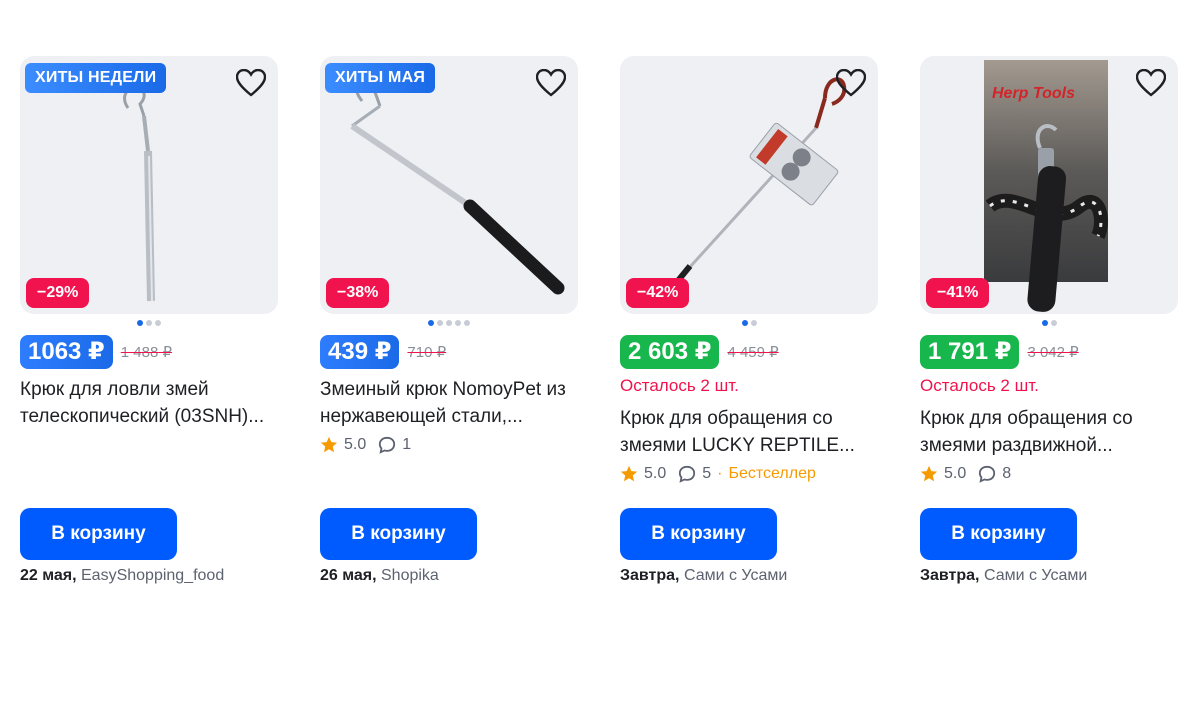  I want to click on product-image: ХИТЫ НЕДЕЛИ −29%, so click(149, 185).